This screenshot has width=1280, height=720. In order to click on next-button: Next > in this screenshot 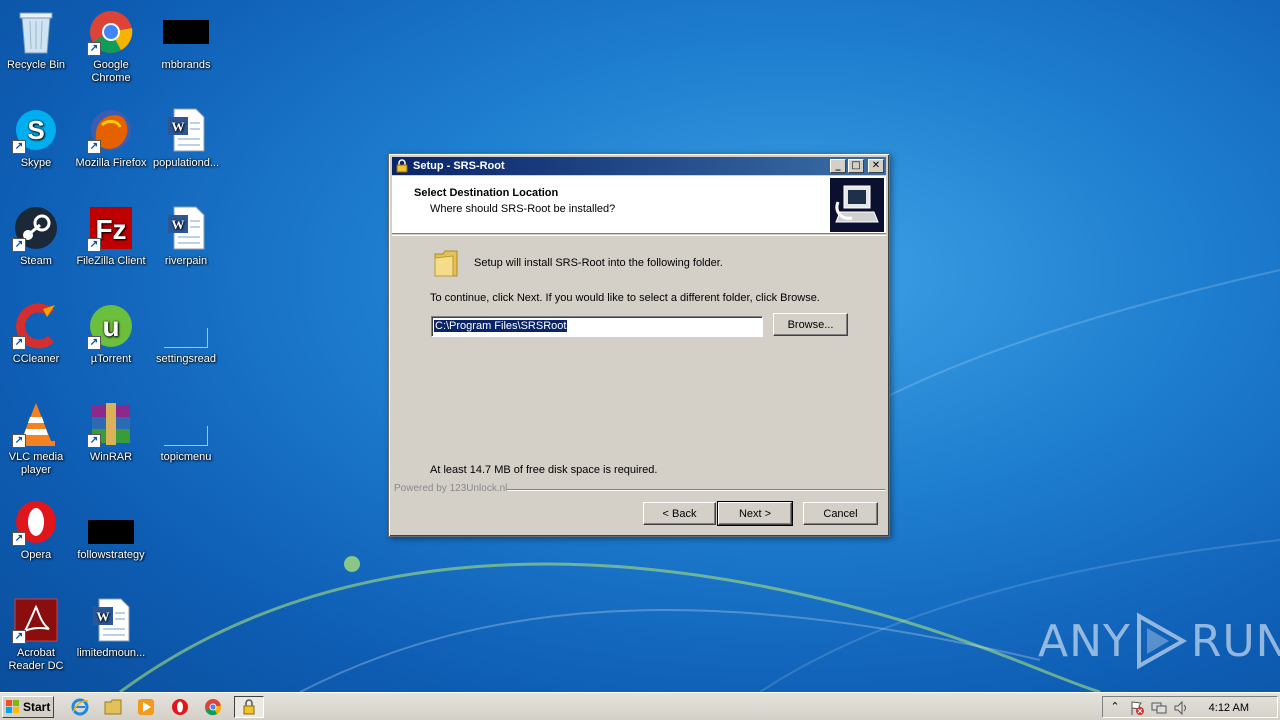, I will do `click(755, 513)`.